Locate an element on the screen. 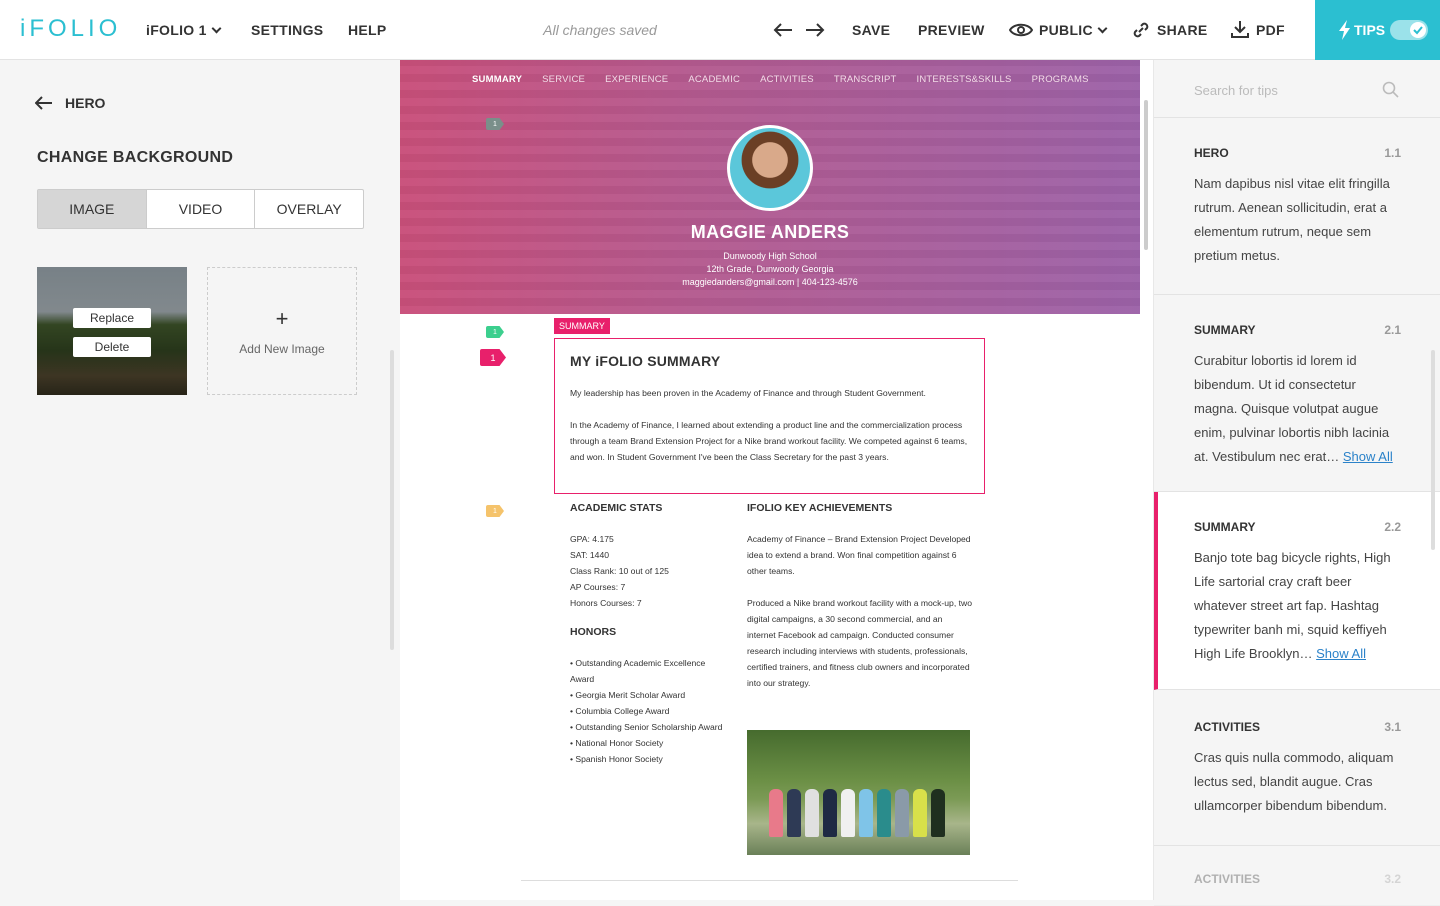 This screenshot has height=906, width=1440. add-image-button: + Add New Image is located at coordinates (282, 331).